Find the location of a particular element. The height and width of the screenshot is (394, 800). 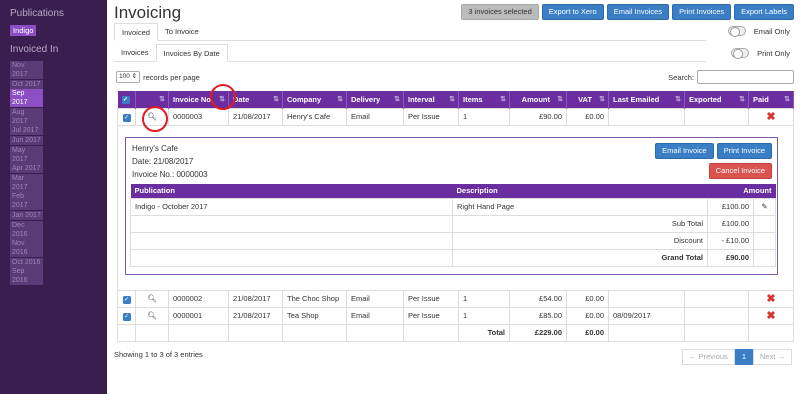

cell-vat: £0.00 is located at coordinates (587, 116).